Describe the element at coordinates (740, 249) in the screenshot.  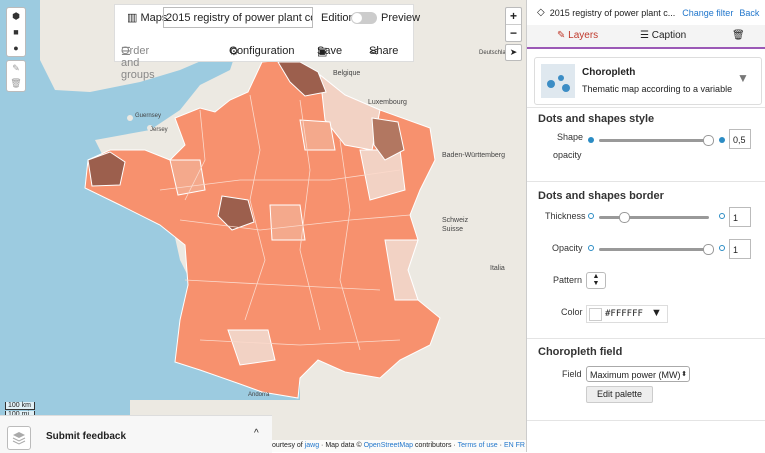
I see `opacity-input: 1` at that location.